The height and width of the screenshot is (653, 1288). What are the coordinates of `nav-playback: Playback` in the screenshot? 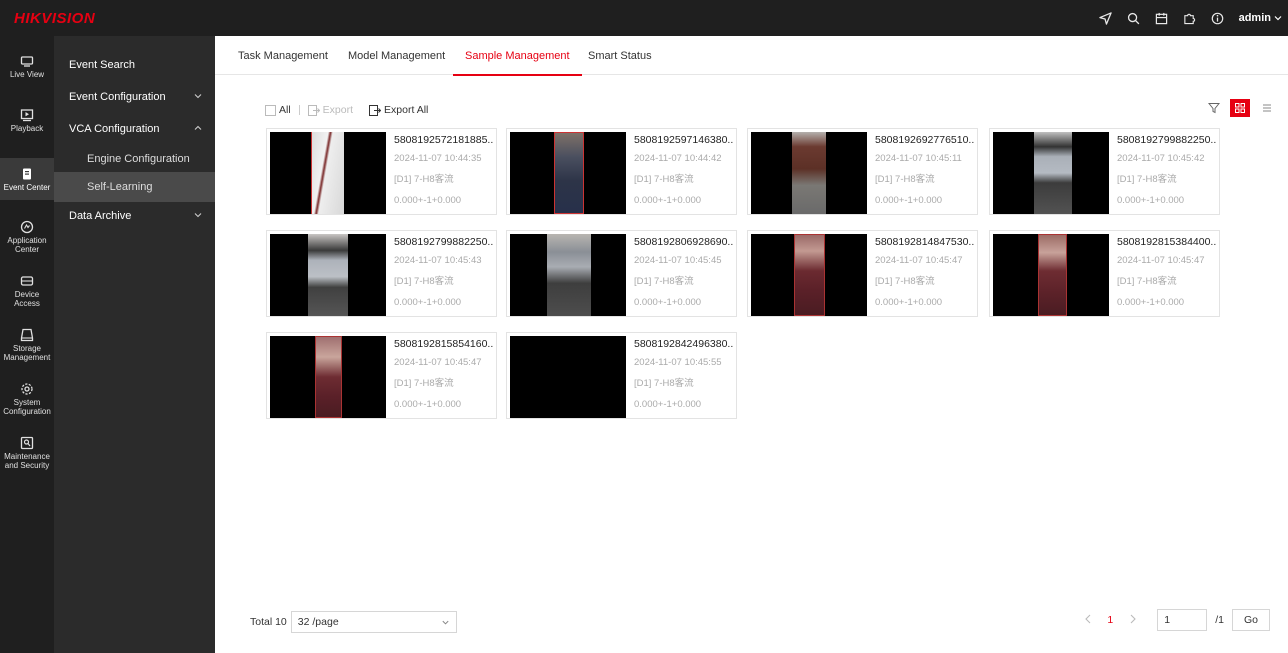 It's located at (27, 126).